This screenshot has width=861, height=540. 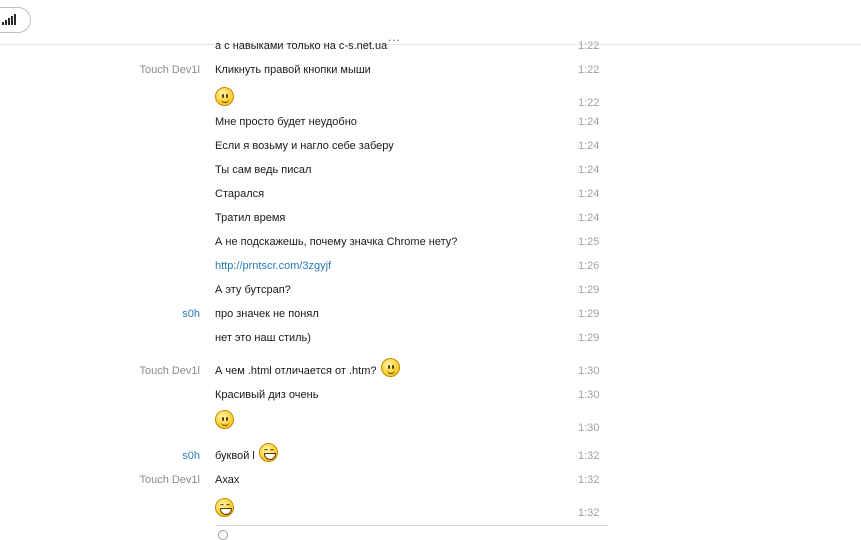 I want to click on call-quality-button, so click(x=15, y=20).